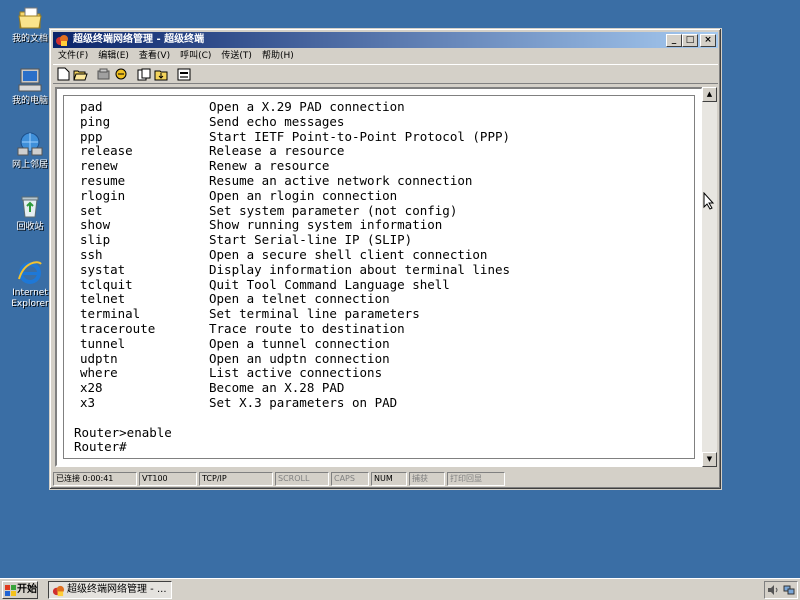 The image size is (800, 600). What do you see at coordinates (113, 56) in the screenshot?
I see `menu-edit: 编辑(E)` at bounding box center [113, 56].